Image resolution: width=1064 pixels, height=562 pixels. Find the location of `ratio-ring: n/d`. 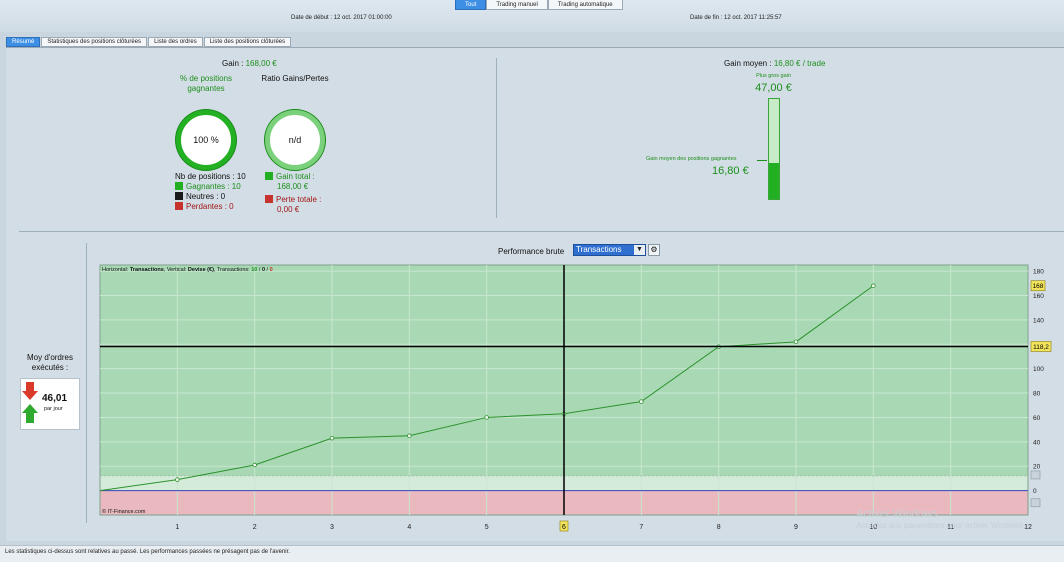

ratio-ring: n/d is located at coordinates (295, 140).